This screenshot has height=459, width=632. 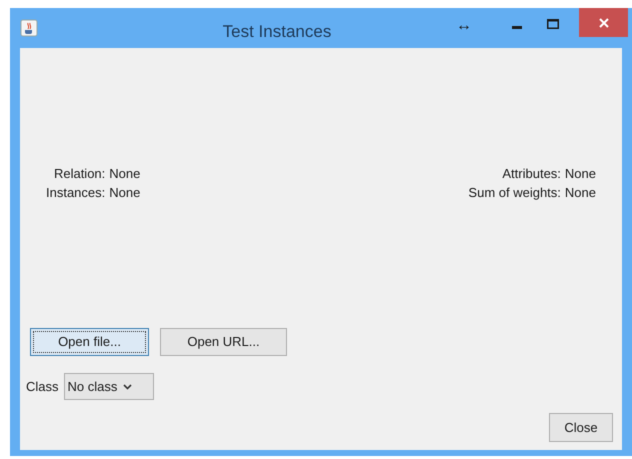 I want to click on stat-label: Instances:, so click(x=76, y=193).